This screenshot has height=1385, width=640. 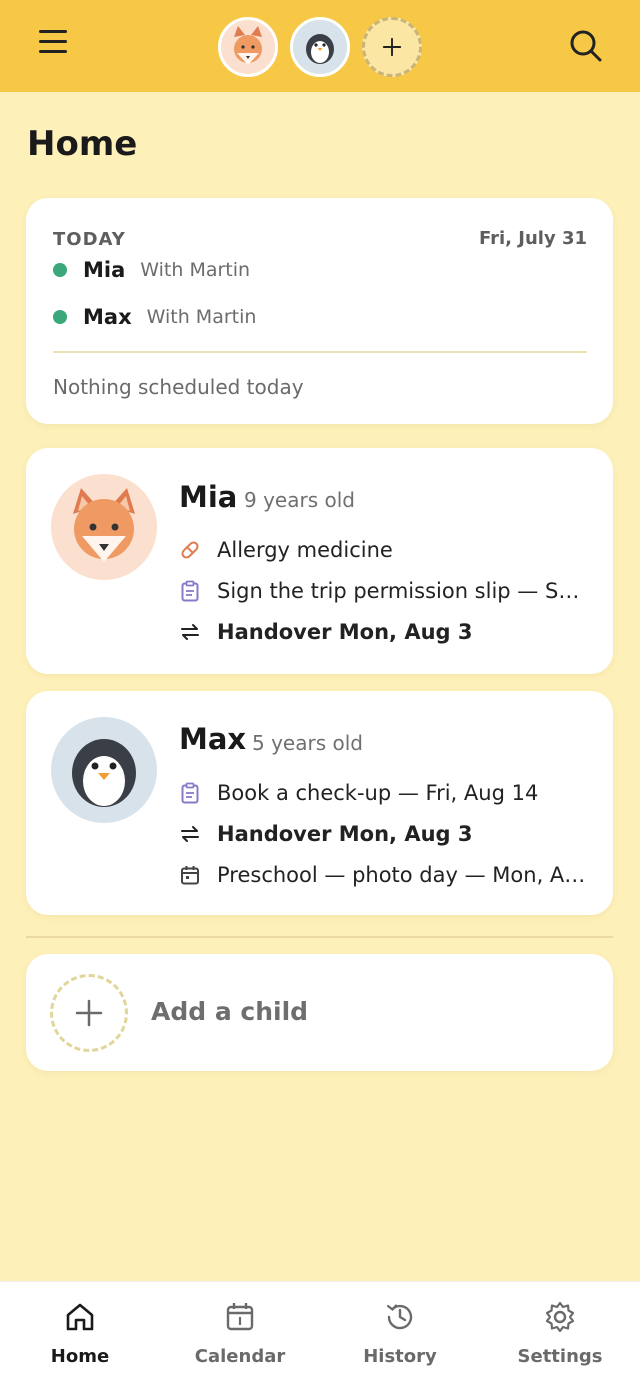 I want to click on profile-avatar-mia, so click(x=248, y=47).